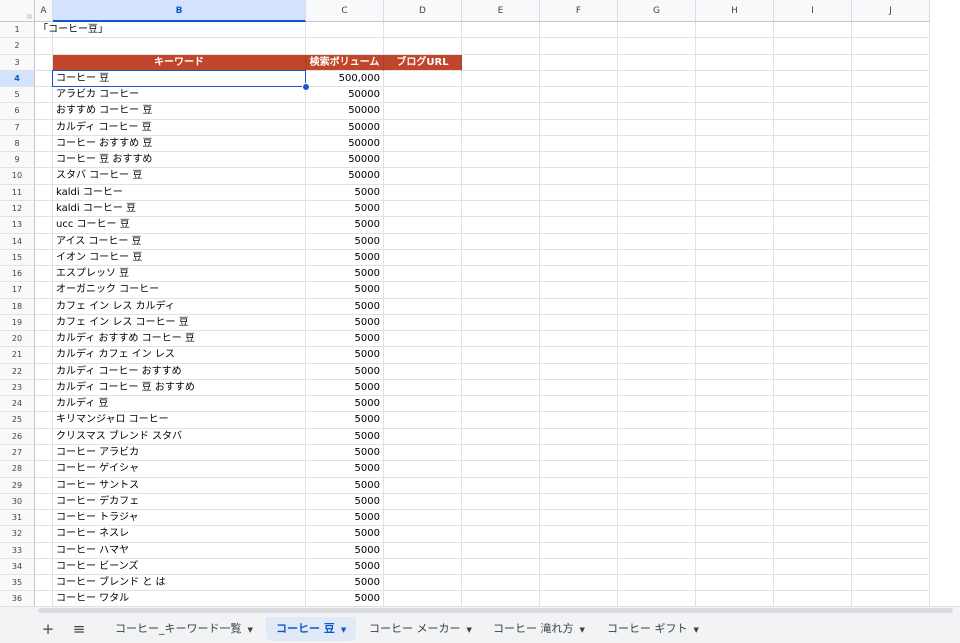  What do you see at coordinates (179, 192) in the screenshot?
I see `keyword-cell: kaldi コーヒー` at bounding box center [179, 192].